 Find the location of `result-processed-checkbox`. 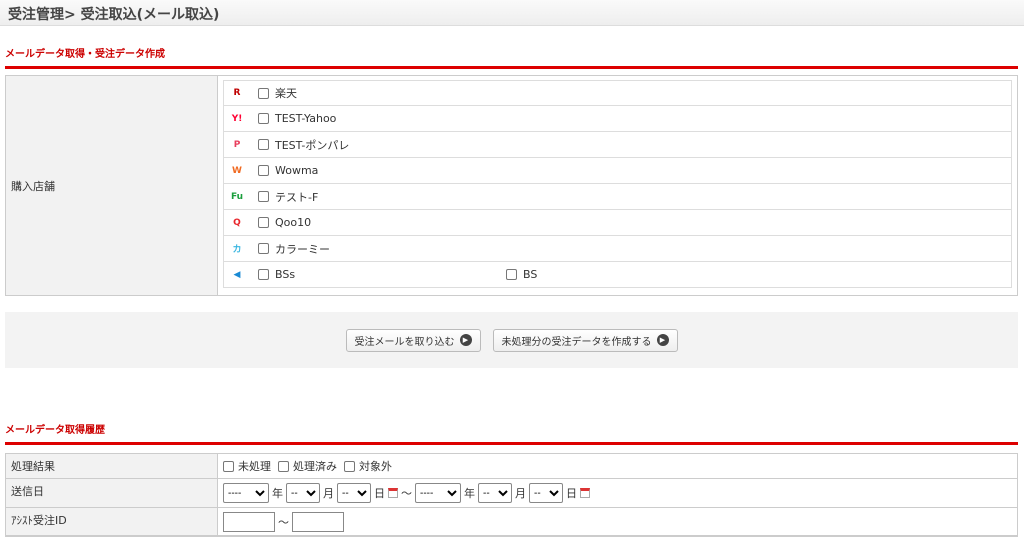

result-processed-checkbox is located at coordinates (283, 466).